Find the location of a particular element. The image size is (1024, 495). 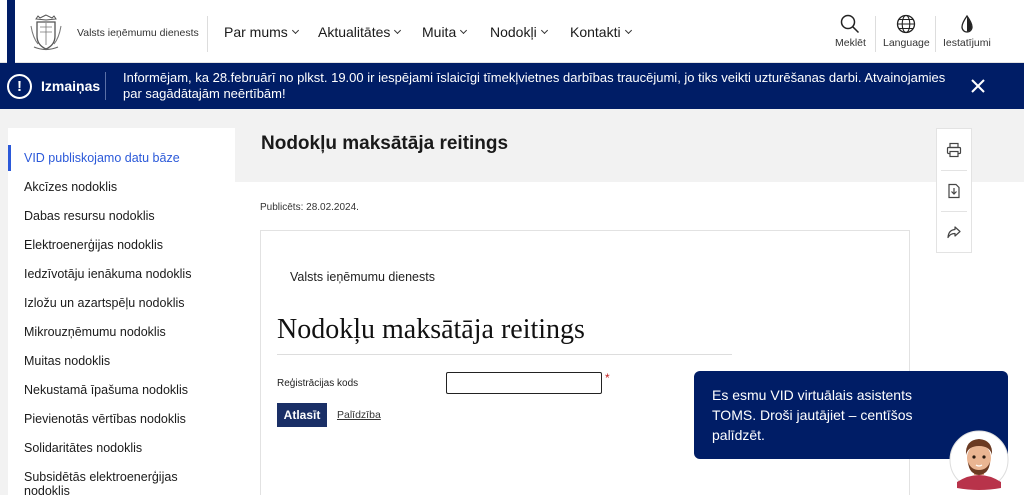

download-document-icon is located at coordinates (954, 190).